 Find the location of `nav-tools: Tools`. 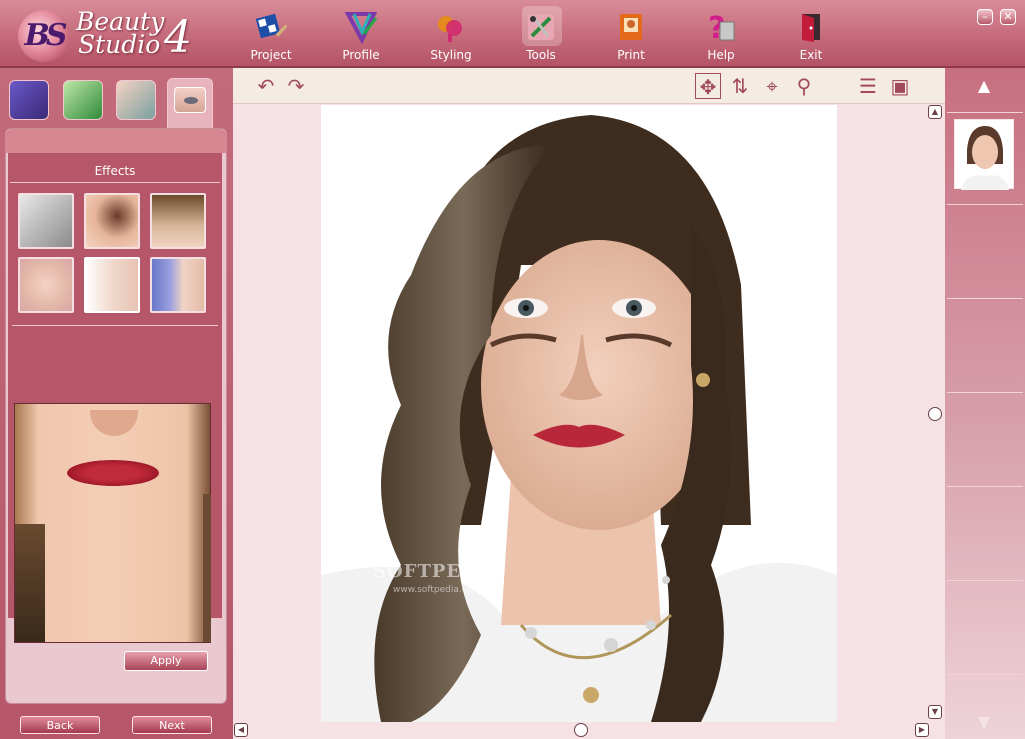

nav-tools: Tools is located at coordinates (541, 34).